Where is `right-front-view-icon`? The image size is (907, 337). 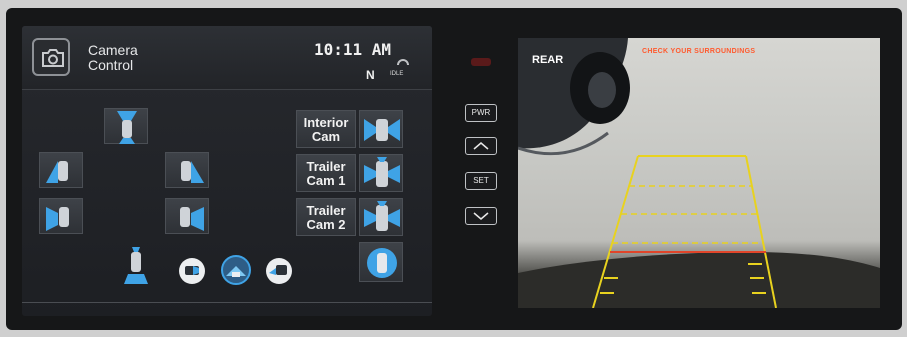 right-front-view-icon is located at coordinates (192, 172).